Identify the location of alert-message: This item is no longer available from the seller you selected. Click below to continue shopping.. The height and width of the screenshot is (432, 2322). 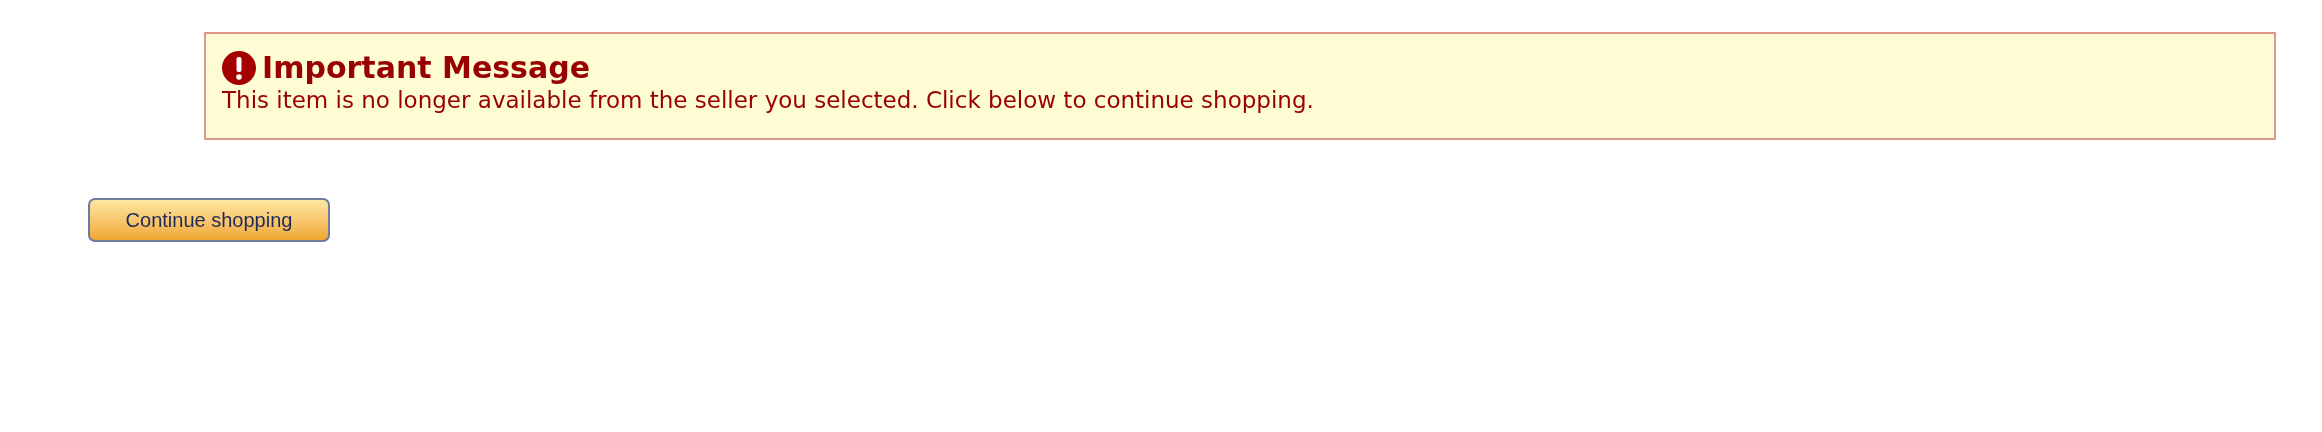
(768, 100).